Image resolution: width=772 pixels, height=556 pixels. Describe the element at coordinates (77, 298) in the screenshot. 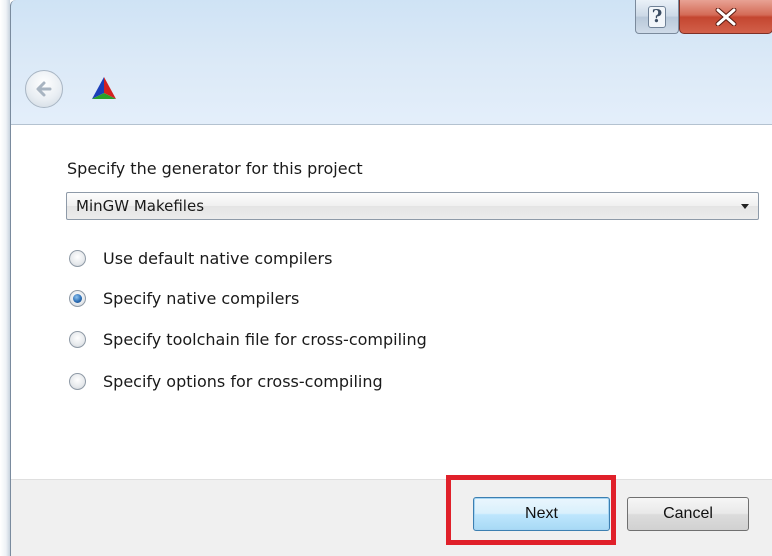

I see `radio-button-selected` at that location.